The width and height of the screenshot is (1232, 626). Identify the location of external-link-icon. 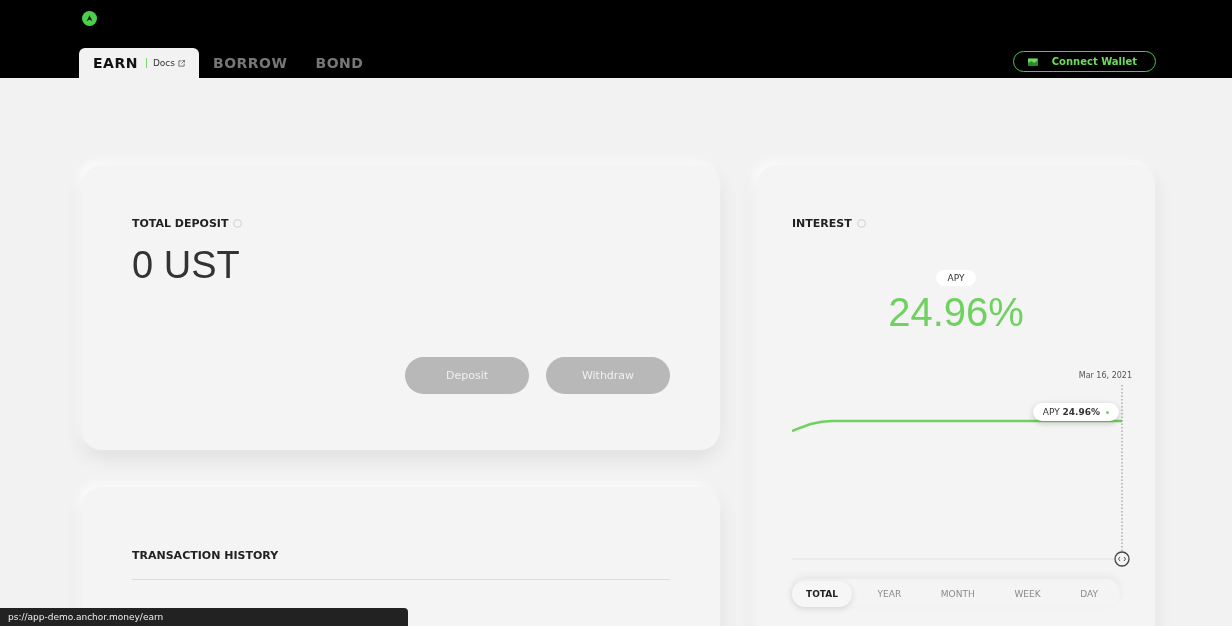
(181, 63).